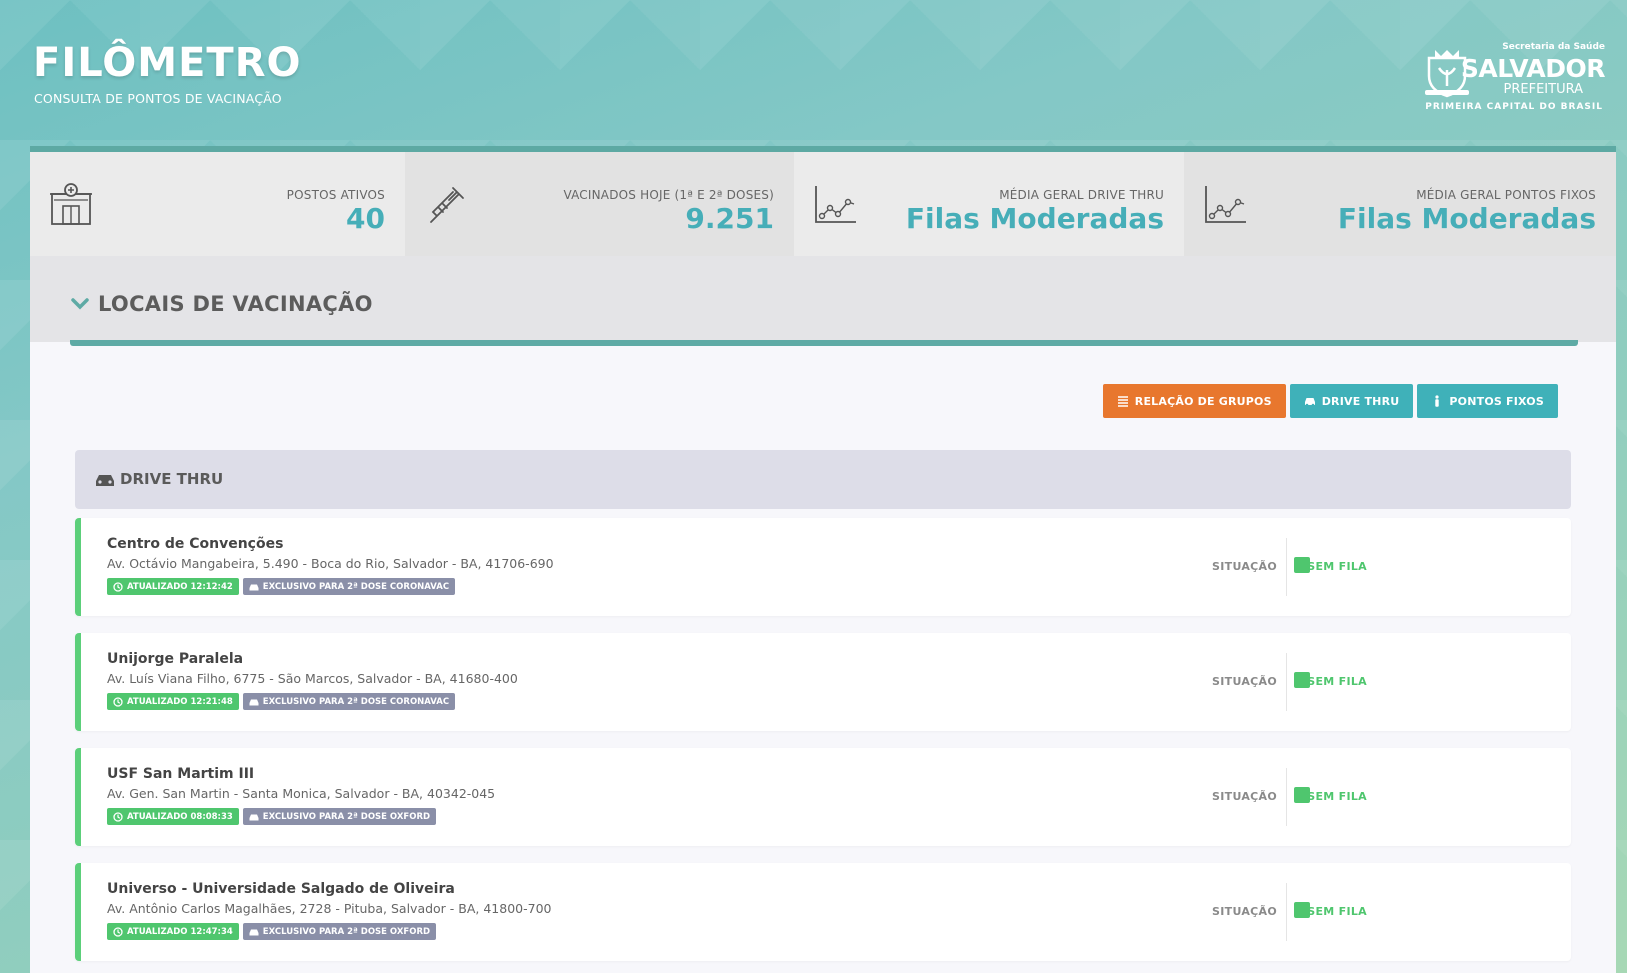  I want to click on updated-text: ATUALIZADO 12:47:34, so click(180, 931).